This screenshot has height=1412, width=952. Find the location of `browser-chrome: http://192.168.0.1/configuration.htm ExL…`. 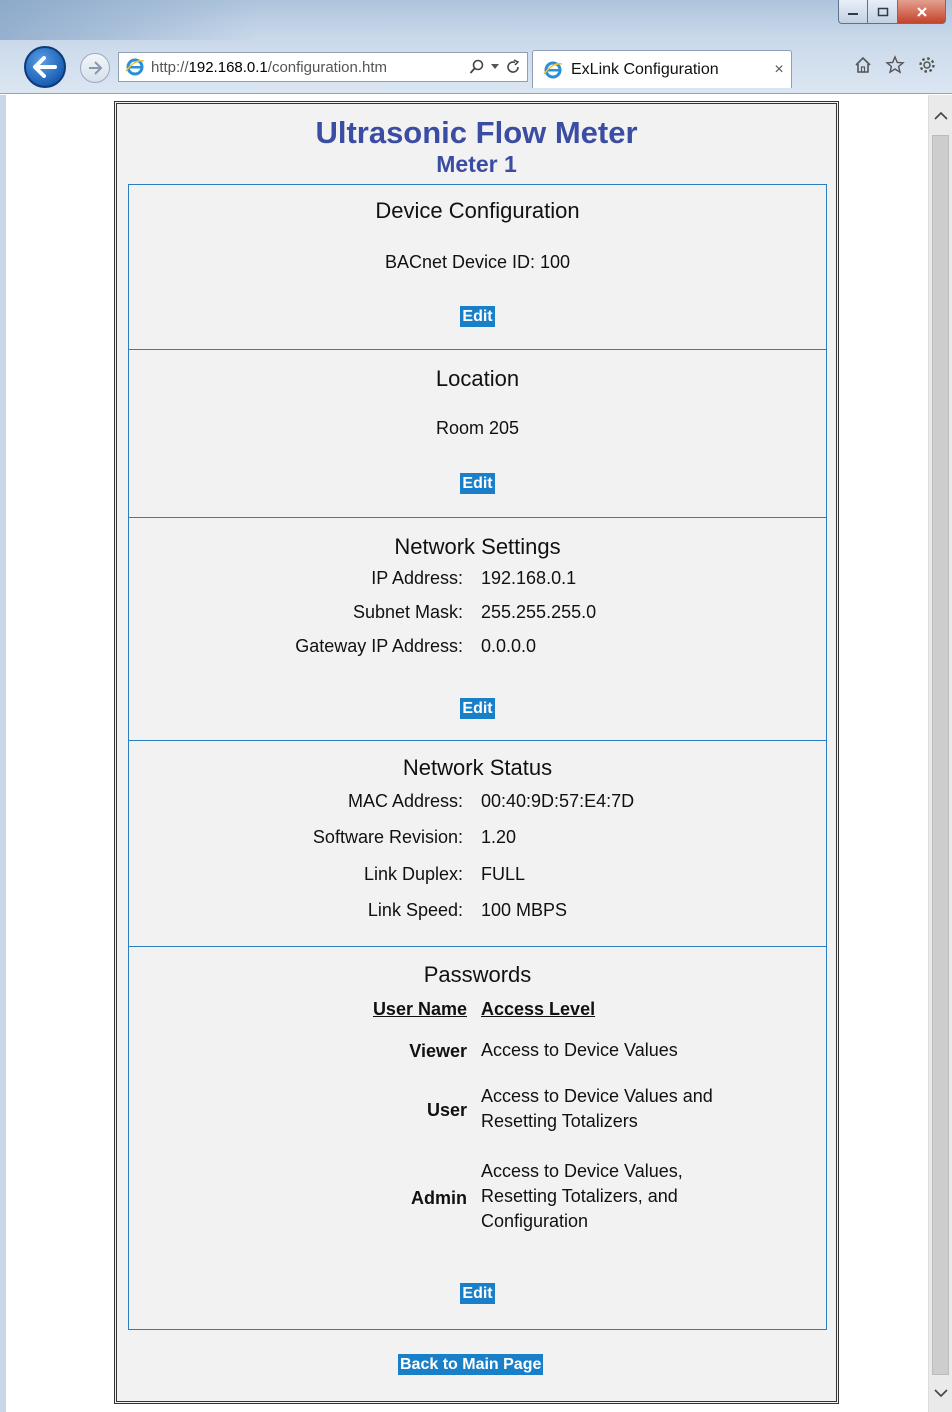

browser-chrome: http://192.168.0.1/configuration.htm ExL… is located at coordinates (476, 47).